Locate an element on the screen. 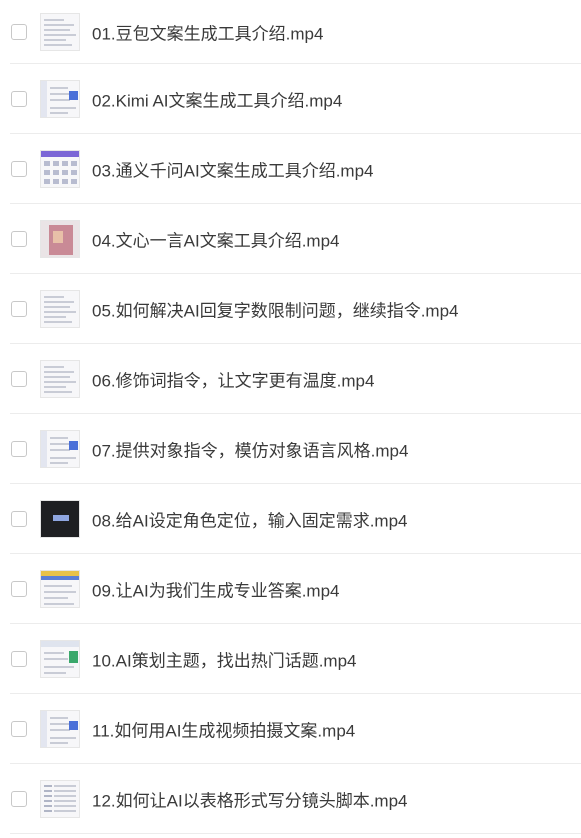 This screenshot has width=581, height=838. file-name: 03.通义千问AI文案生成工具介绍.mp4 is located at coordinates (233, 168).